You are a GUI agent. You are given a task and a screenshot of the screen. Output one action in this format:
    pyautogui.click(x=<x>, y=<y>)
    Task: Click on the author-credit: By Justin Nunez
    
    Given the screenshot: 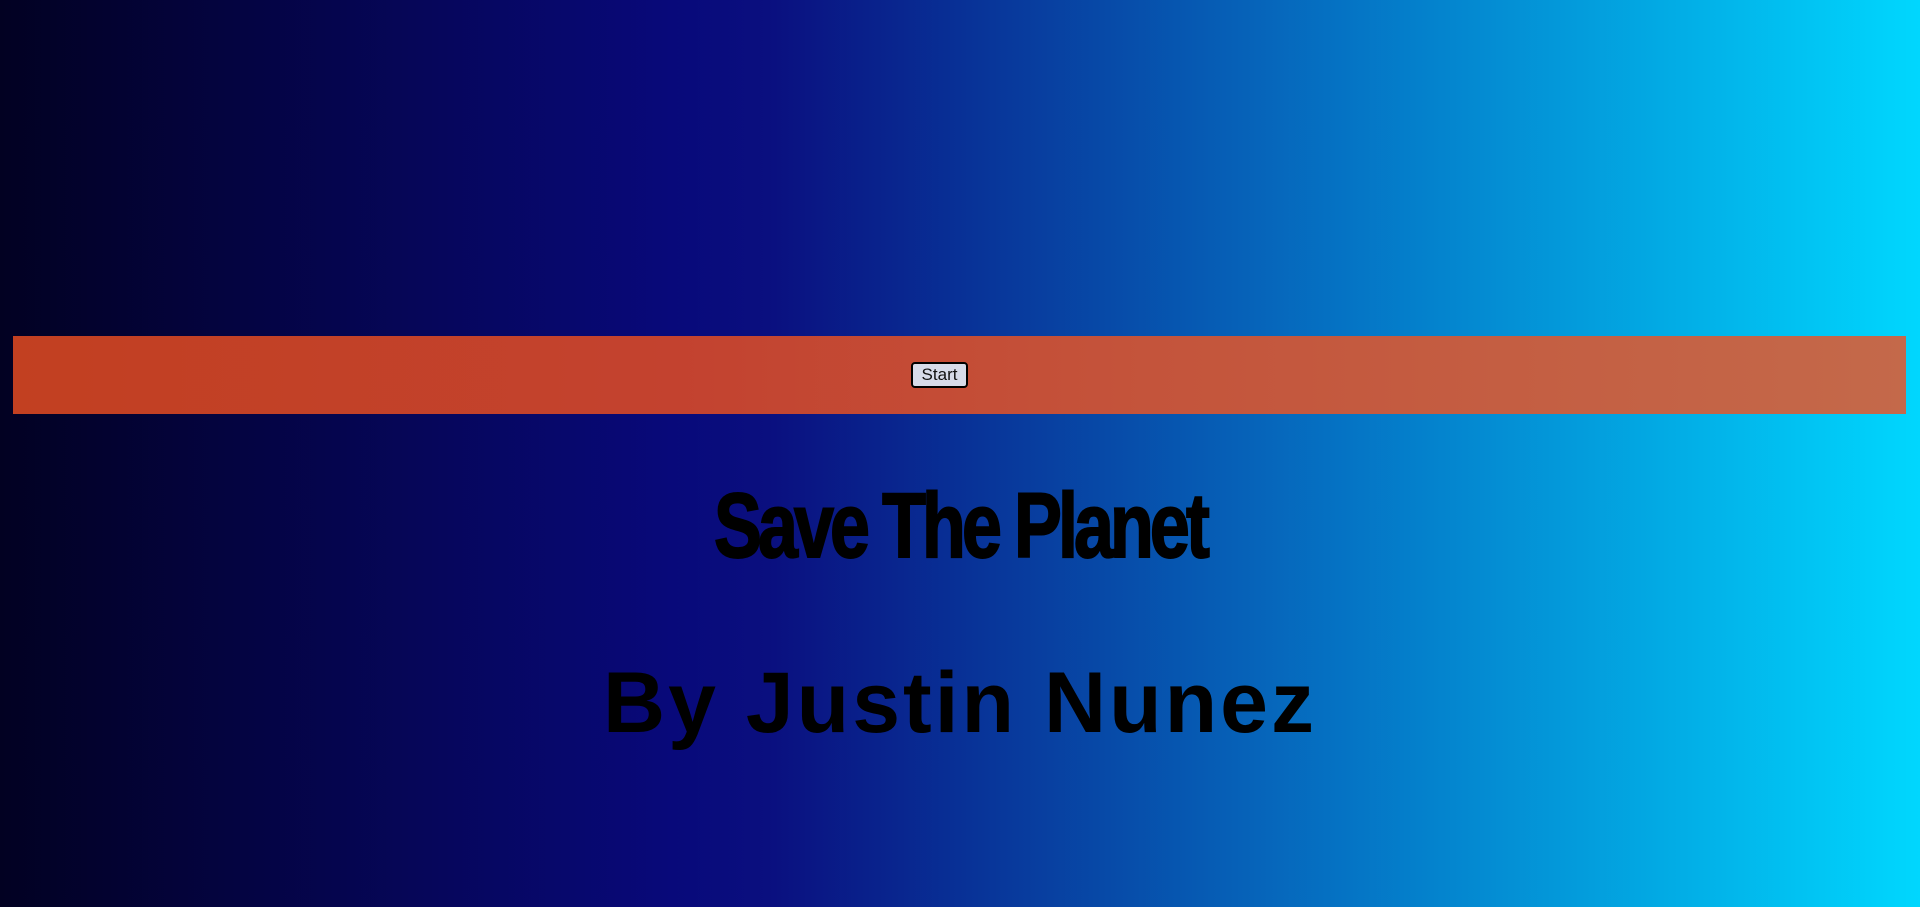 What is the action you would take?
    pyautogui.click(x=960, y=703)
    